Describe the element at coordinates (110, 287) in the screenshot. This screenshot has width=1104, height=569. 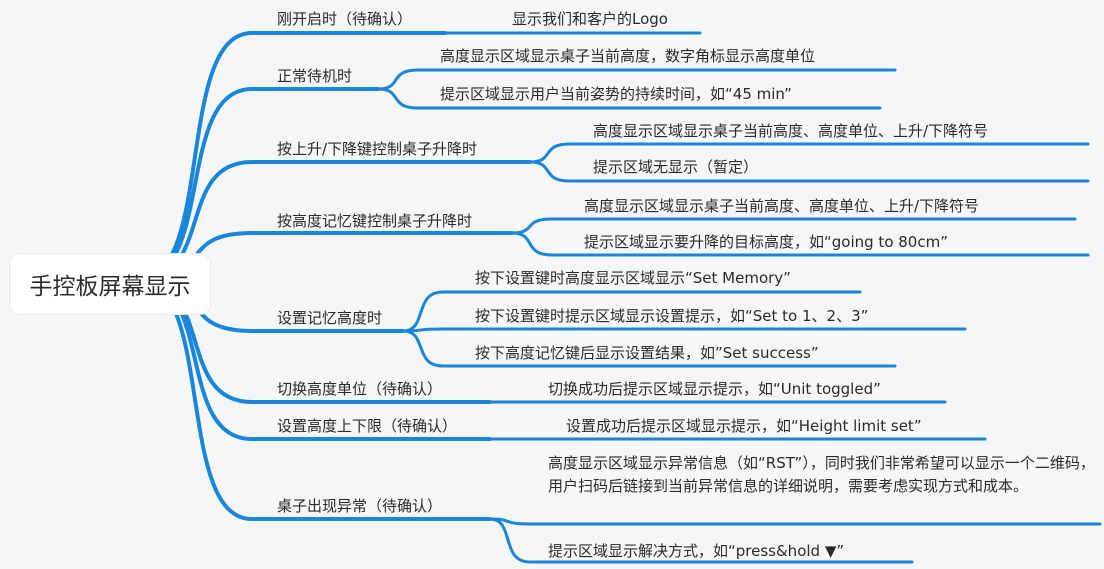
I see `root-node-label: 手控板屏幕显示` at that location.